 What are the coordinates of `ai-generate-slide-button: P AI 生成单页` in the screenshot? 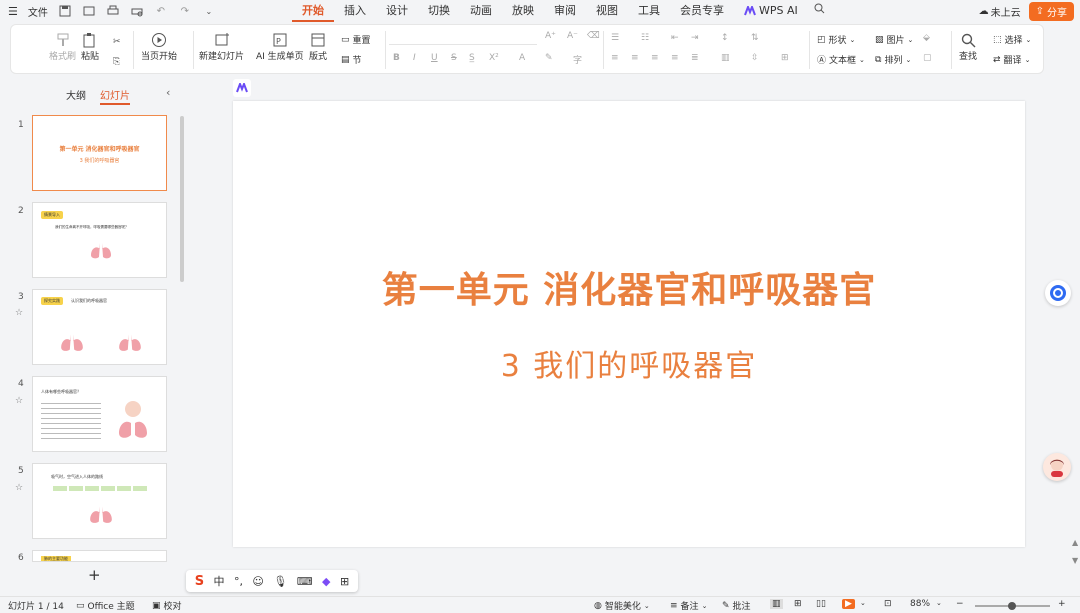 It's located at (280, 46).